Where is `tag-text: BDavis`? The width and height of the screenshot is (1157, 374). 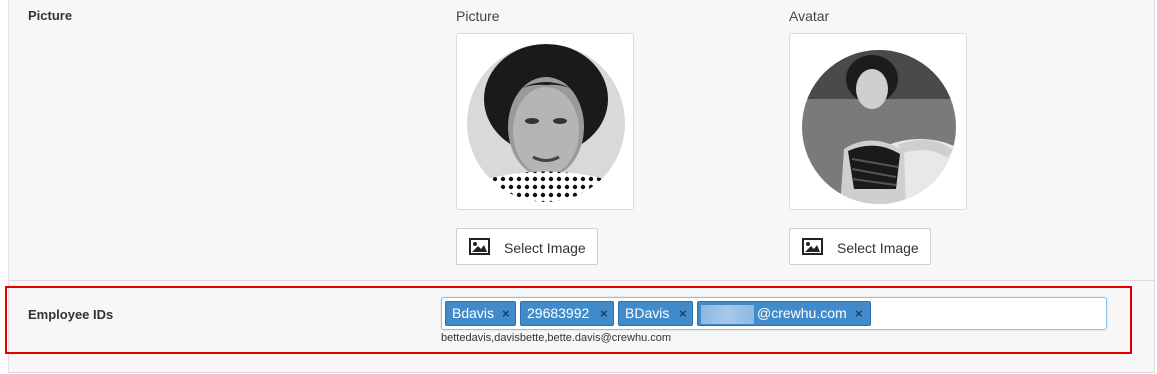 tag-text: BDavis is located at coordinates (647, 313).